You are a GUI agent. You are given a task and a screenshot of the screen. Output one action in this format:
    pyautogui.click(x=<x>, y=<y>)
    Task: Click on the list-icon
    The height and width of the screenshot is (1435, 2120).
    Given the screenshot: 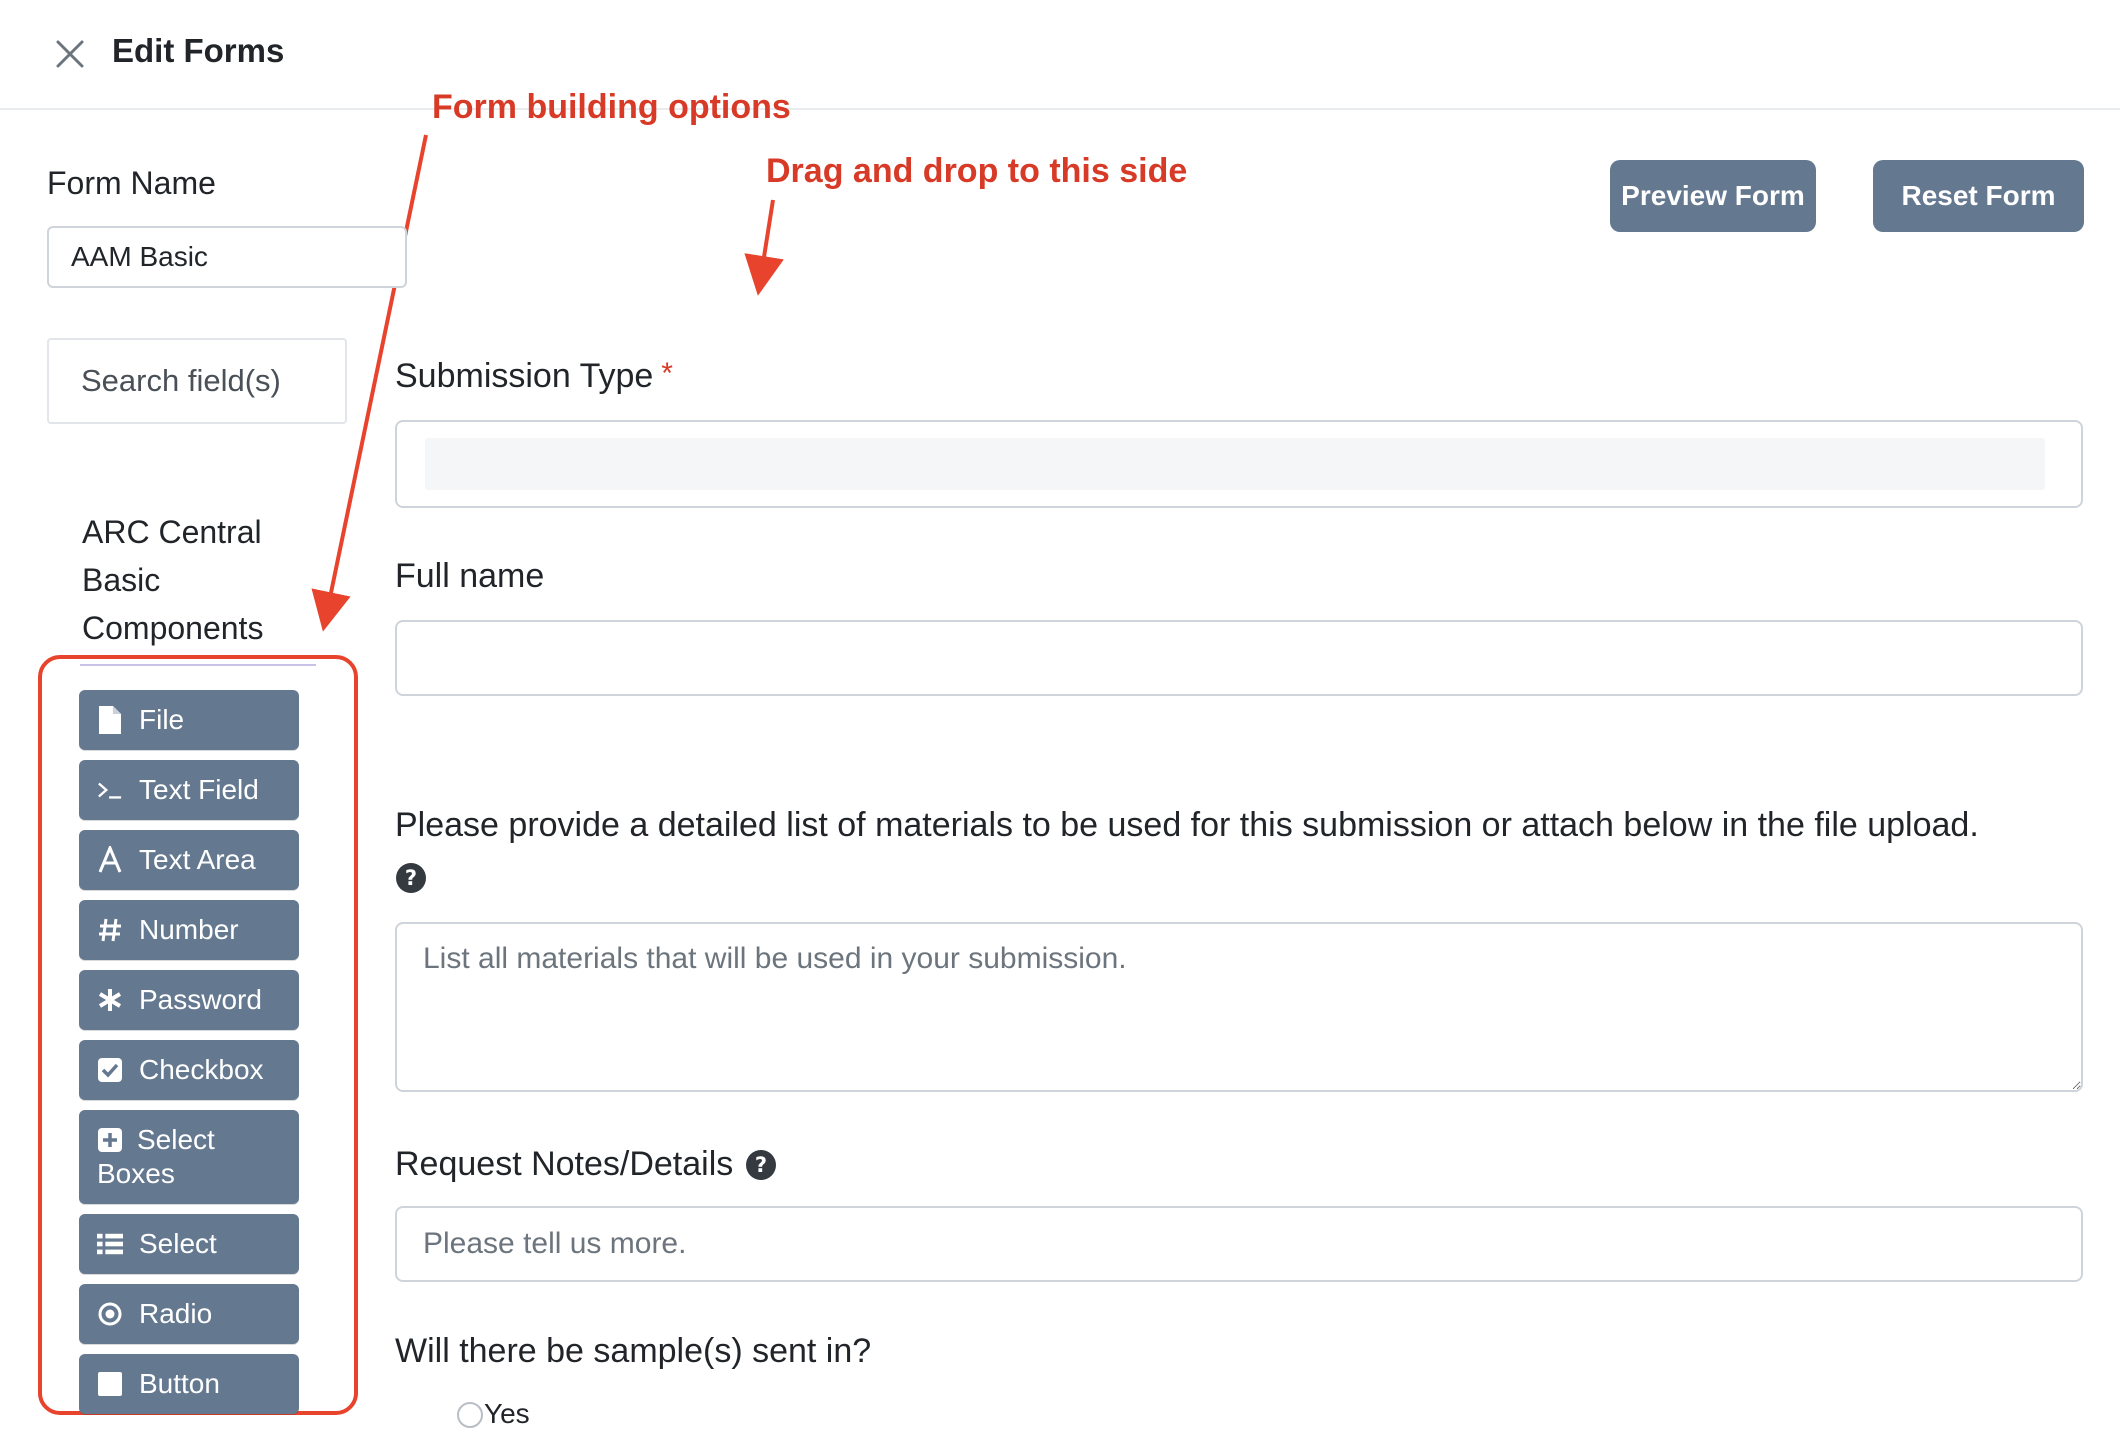 What is the action you would take?
    pyautogui.click(x=110, y=1244)
    